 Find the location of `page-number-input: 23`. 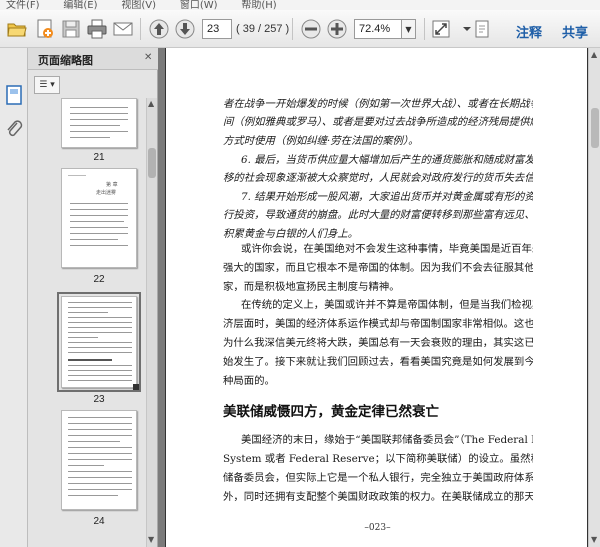

page-number-input: 23 is located at coordinates (217, 29).